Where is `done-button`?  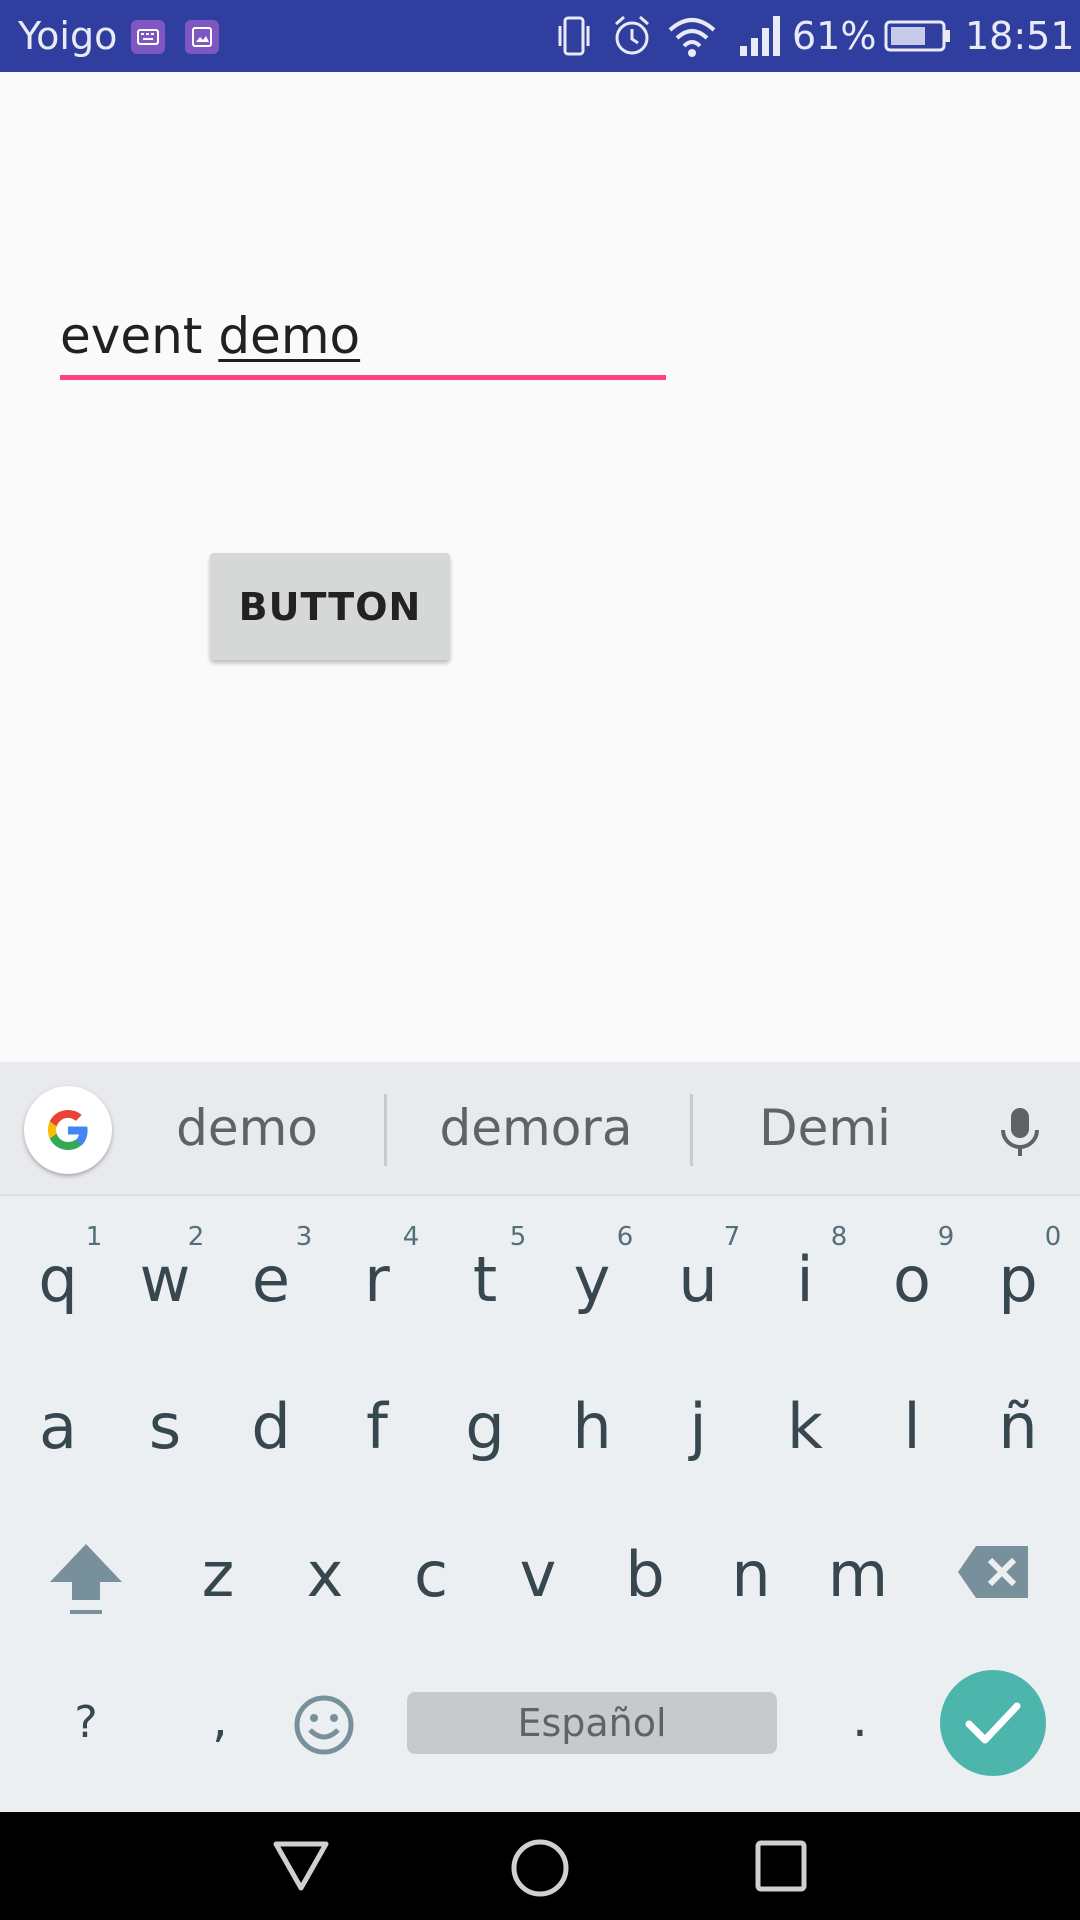 done-button is located at coordinates (993, 1723).